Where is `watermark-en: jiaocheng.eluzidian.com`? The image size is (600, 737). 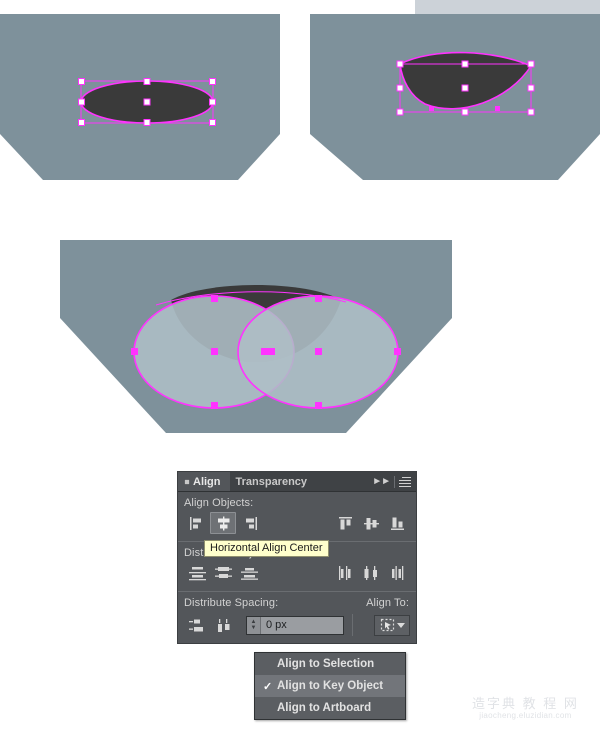 watermark-en: jiaocheng.eluzidian.com is located at coordinates (525, 715).